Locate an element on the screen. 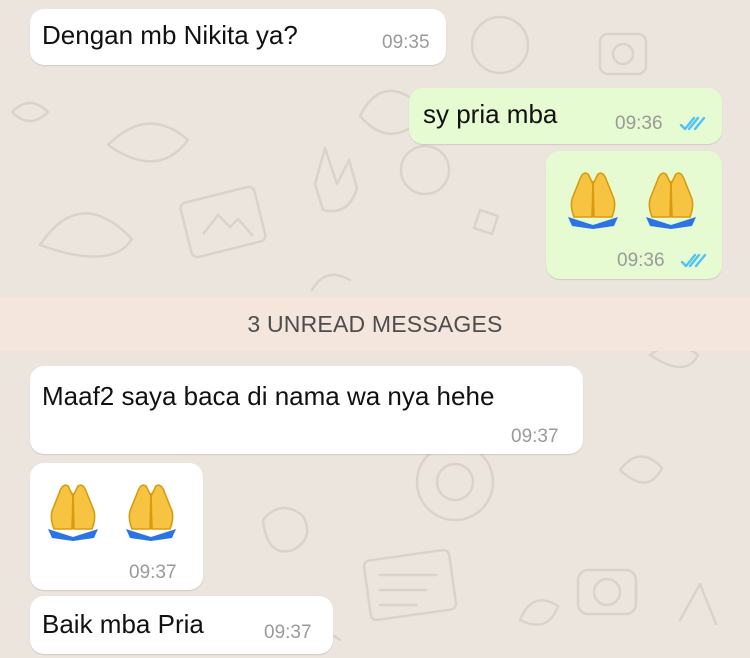 The width and height of the screenshot is (750, 658). message-bubble-incoming: 09:37 is located at coordinates (116, 526).